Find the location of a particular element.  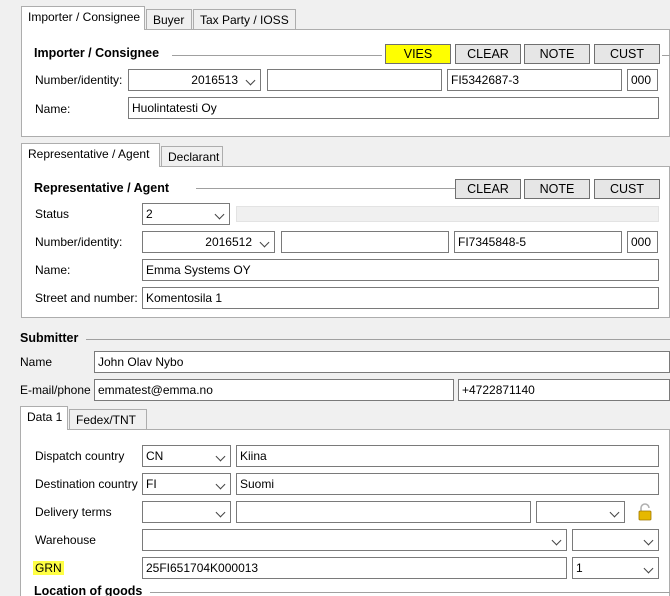

location-of-goods-title: Location of goods is located at coordinates (90, 590).